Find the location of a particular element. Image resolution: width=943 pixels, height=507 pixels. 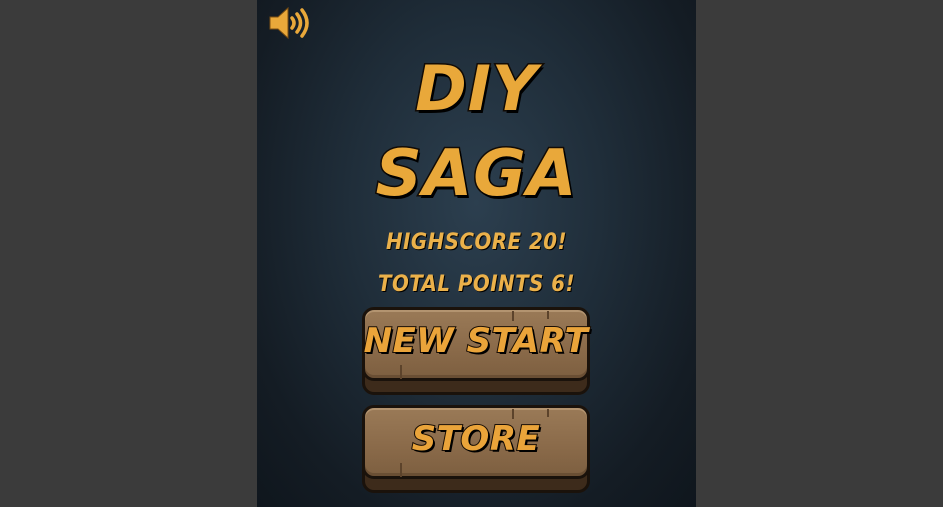

new-start-button: NEW START is located at coordinates (476, 351).